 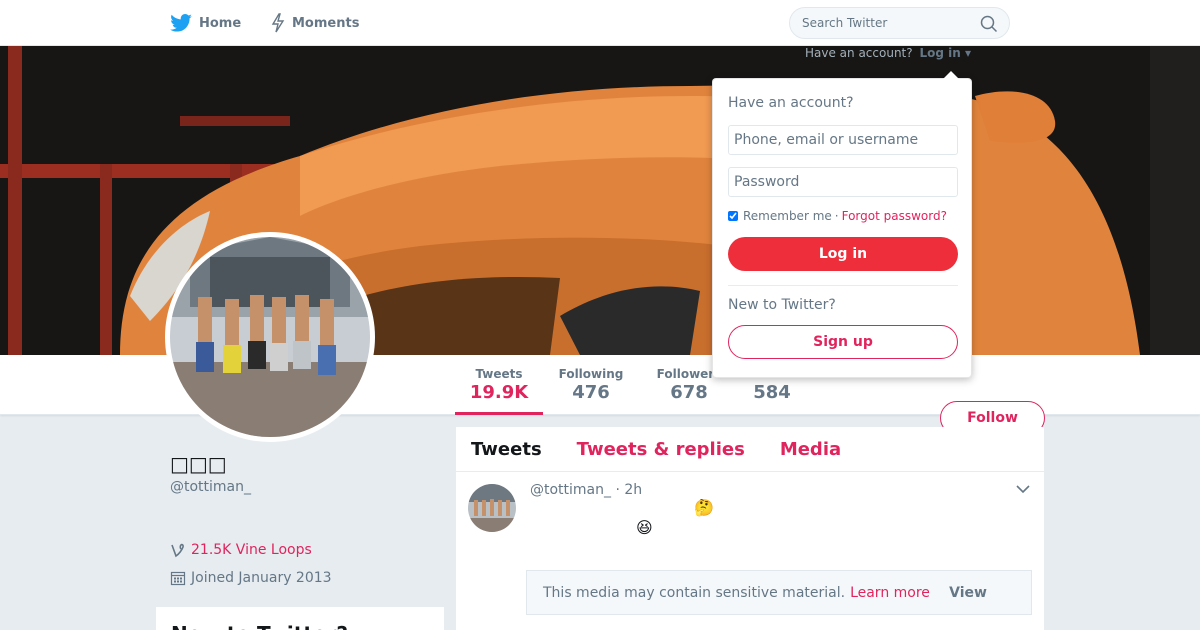 What do you see at coordinates (198, 464) in the screenshot?
I see `profile-display-name: □□□` at bounding box center [198, 464].